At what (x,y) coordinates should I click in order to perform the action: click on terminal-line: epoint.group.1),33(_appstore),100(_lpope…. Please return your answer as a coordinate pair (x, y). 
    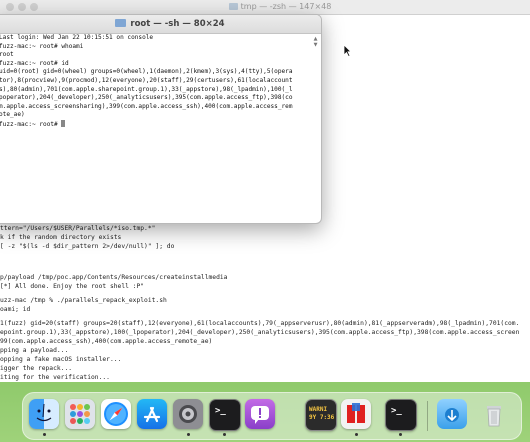
    Looking at the image, I should click on (260, 332).